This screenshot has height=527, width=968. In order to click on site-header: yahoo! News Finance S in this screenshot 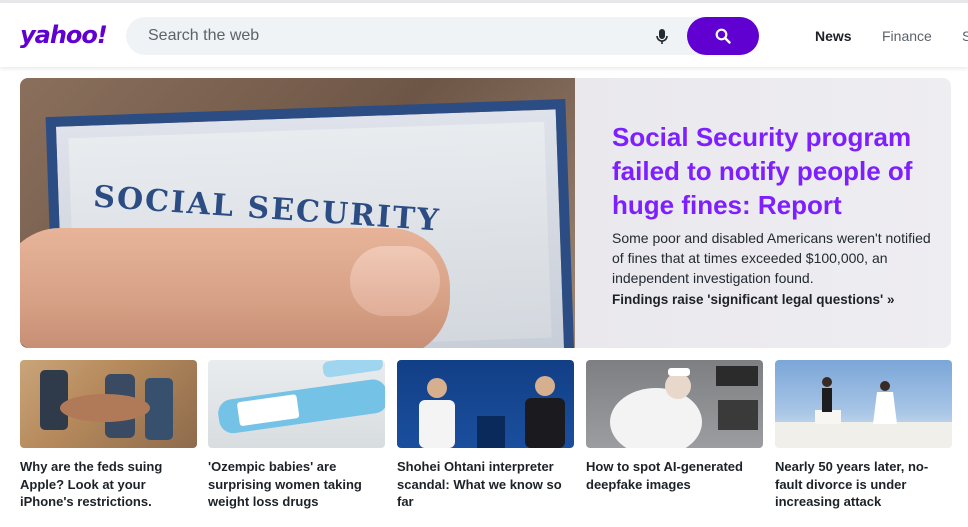, I will do `click(484, 35)`.